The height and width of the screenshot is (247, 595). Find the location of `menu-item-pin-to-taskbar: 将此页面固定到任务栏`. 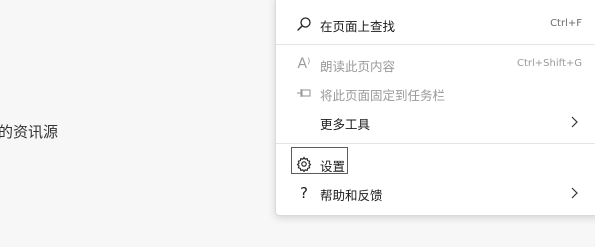

menu-item-pin-to-taskbar: 将此页面固定到任务栏 is located at coordinates (435, 93).